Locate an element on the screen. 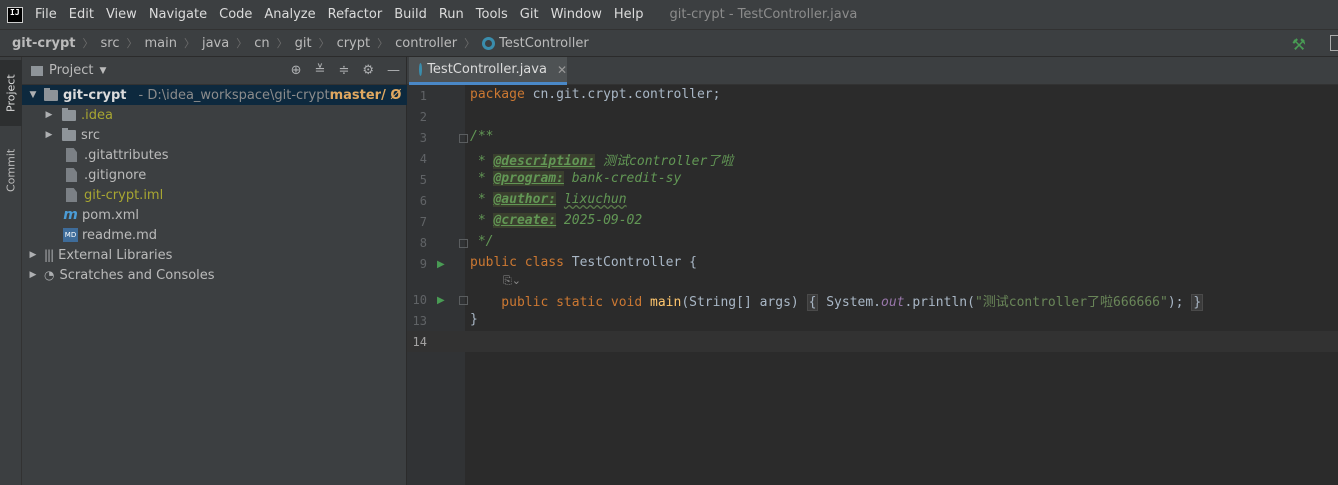 Image resolution: width=1338 pixels, height=485 pixels. git-branch-label: master/ Ø is located at coordinates (365, 95).